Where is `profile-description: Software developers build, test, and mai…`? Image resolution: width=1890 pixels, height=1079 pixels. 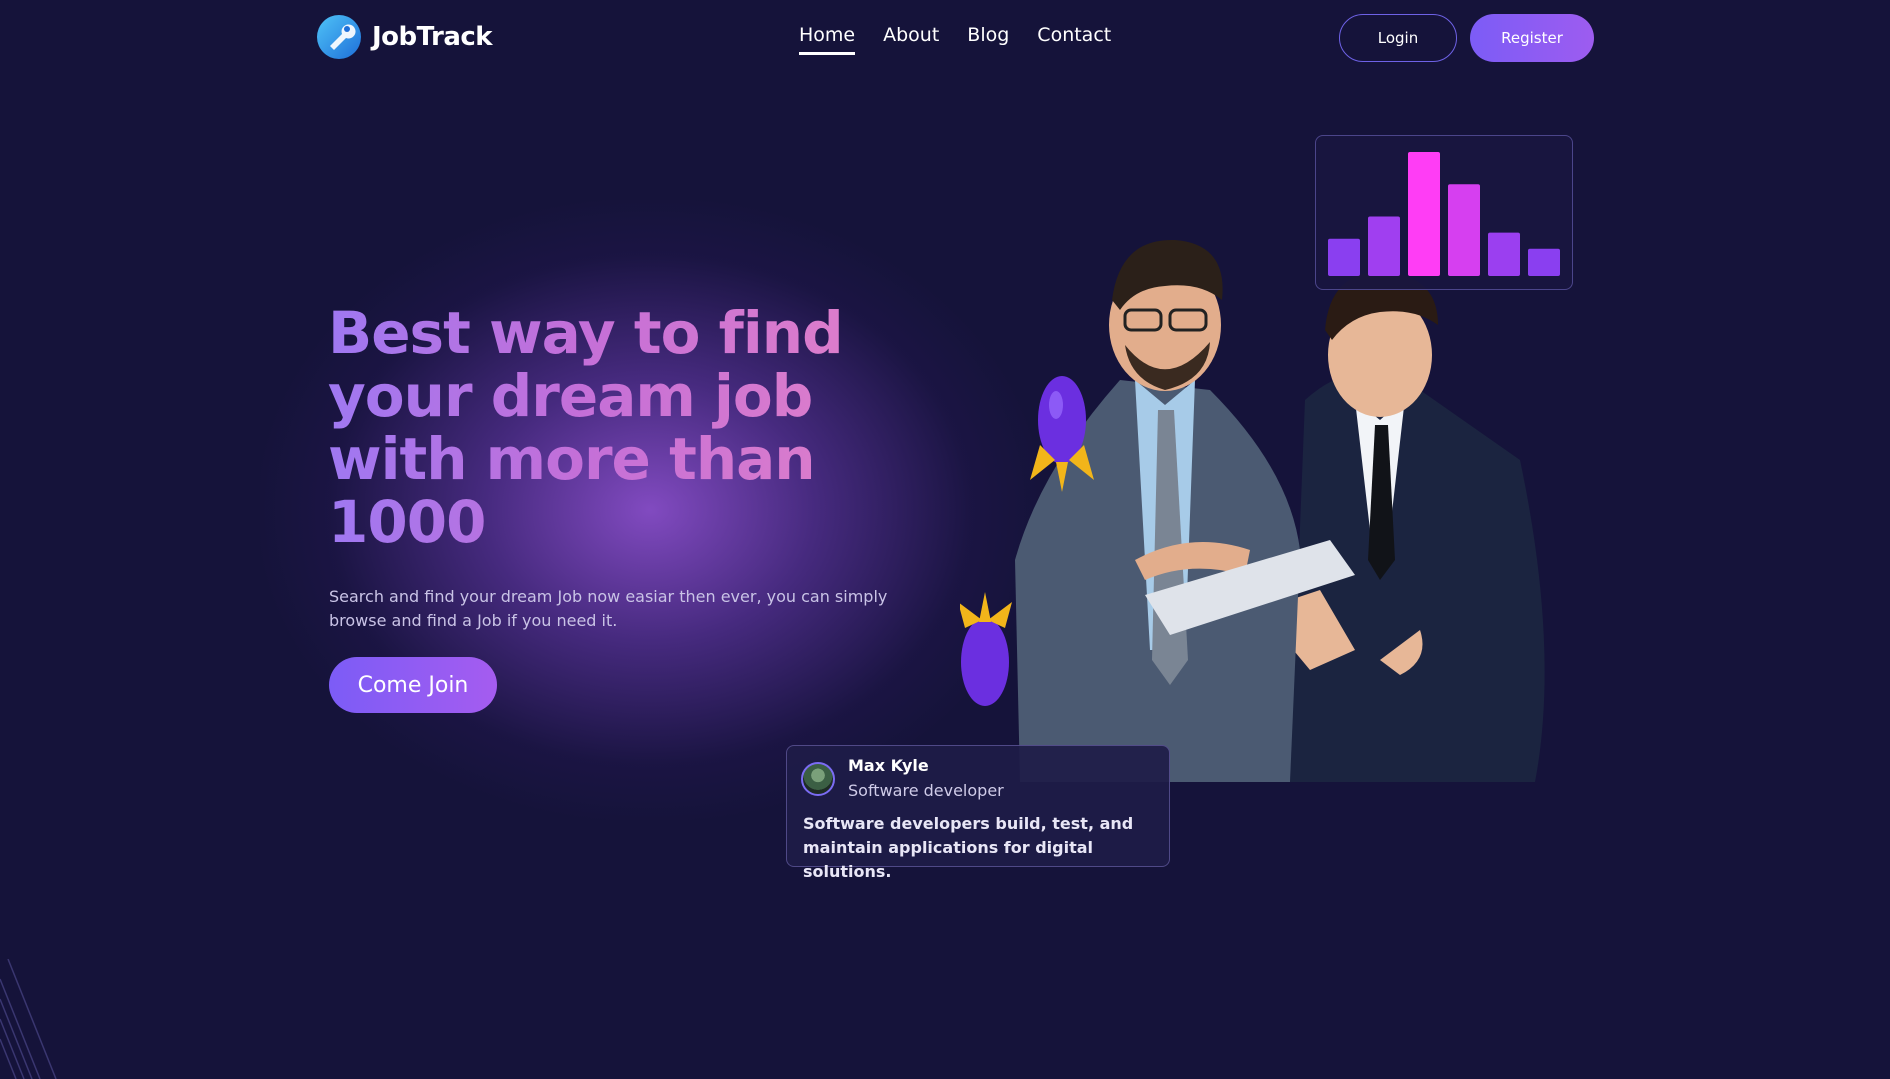
profile-description: Software developers build, test, and mai… is located at coordinates (968, 847).